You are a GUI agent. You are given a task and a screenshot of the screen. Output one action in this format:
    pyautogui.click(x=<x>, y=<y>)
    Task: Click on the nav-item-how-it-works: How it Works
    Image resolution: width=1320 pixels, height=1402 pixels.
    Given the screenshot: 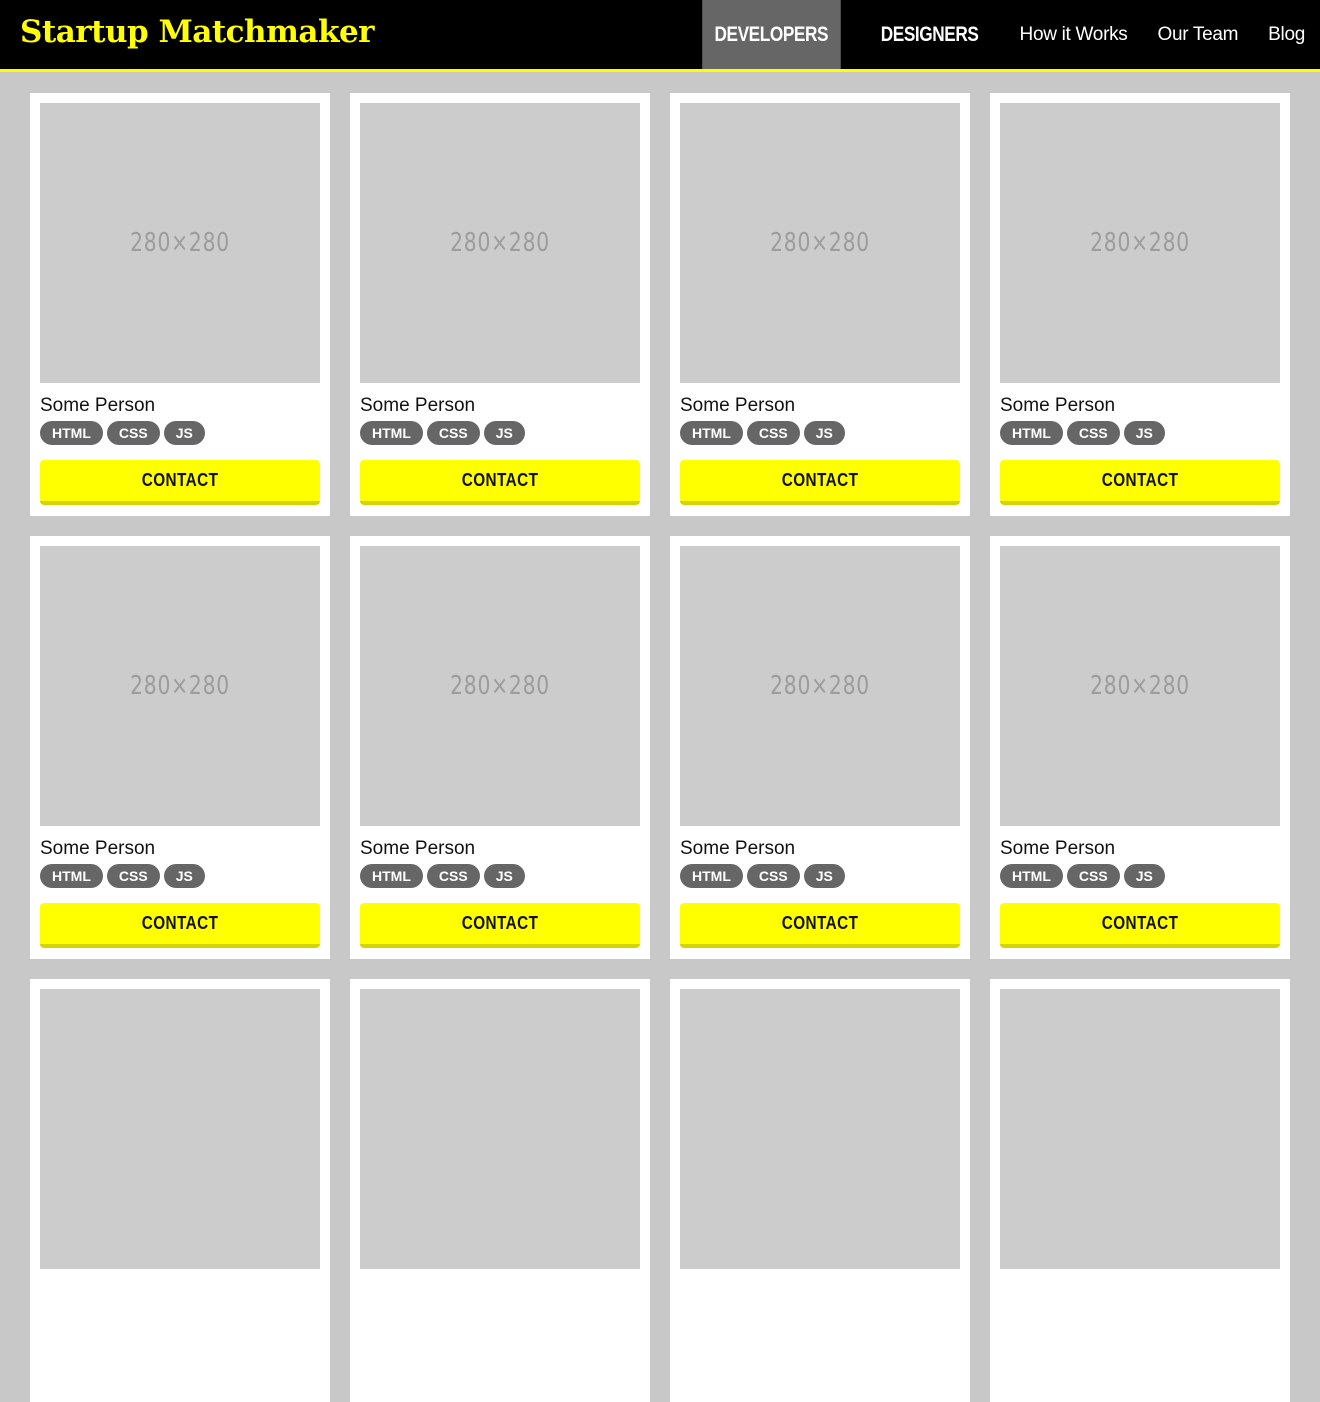 What is the action you would take?
    pyautogui.click(x=1074, y=34)
    